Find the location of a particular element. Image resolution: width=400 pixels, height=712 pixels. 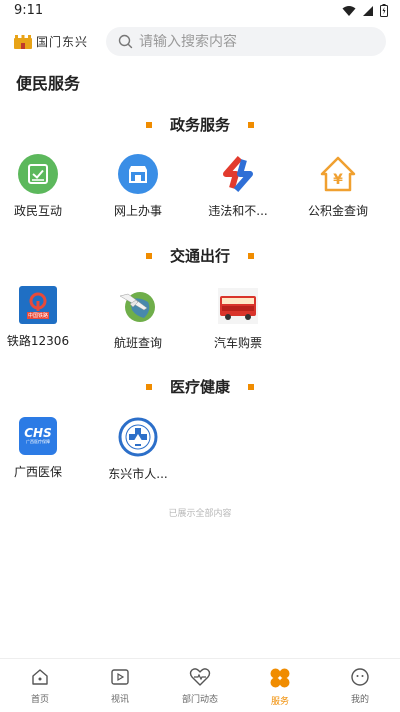

section-title-gov: 政务服务 is located at coordinates (200, 124).